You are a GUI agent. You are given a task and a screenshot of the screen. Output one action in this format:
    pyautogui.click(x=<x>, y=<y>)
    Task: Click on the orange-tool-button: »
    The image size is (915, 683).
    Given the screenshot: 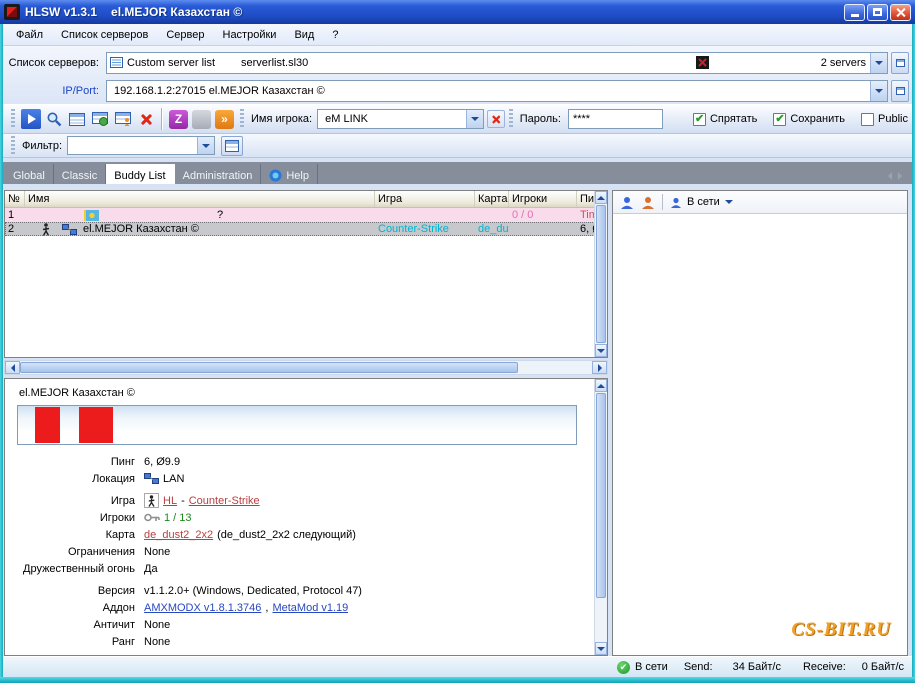 What is the action you would take?
    pyautogui.click(x=224, y=119)
    